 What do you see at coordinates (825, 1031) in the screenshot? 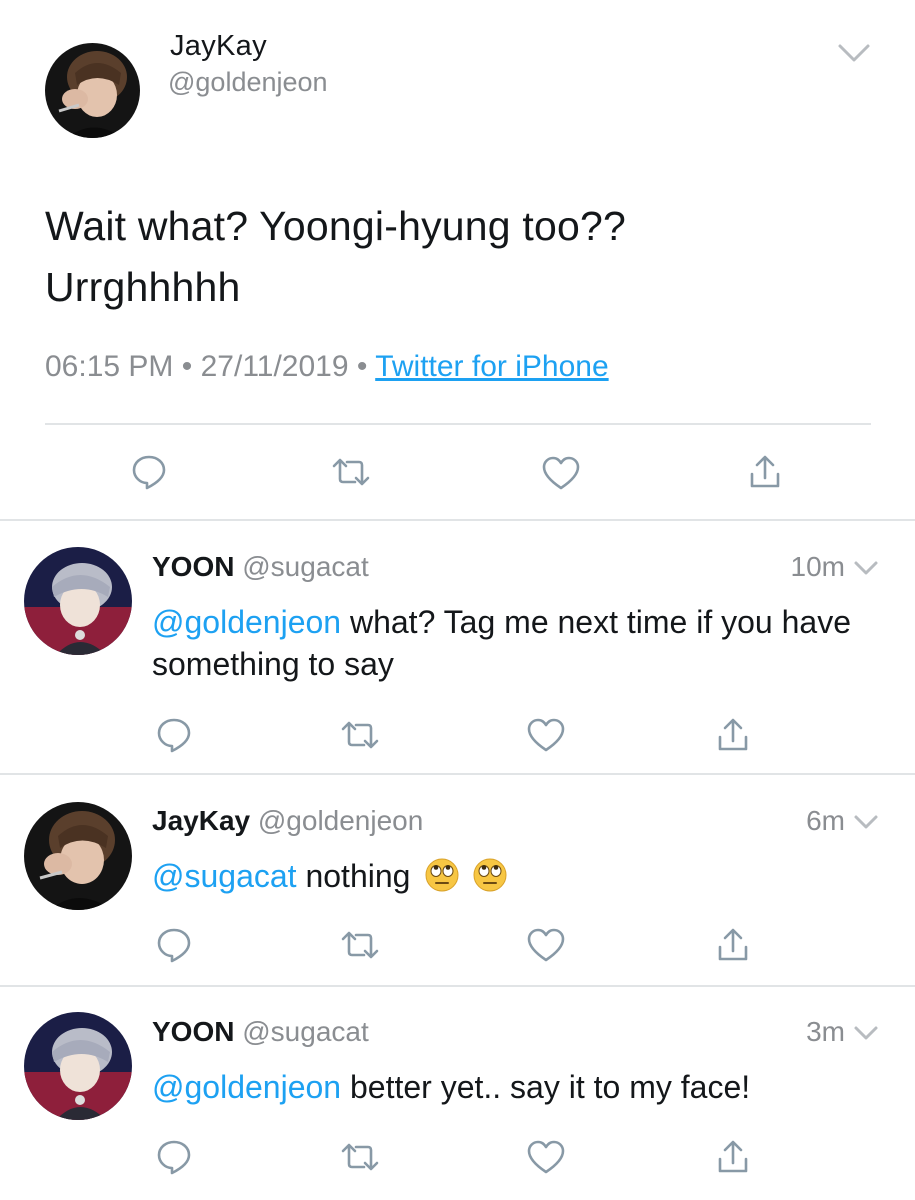
I see `reply-timestamp: 3m` at bounding box center [825, 1031].